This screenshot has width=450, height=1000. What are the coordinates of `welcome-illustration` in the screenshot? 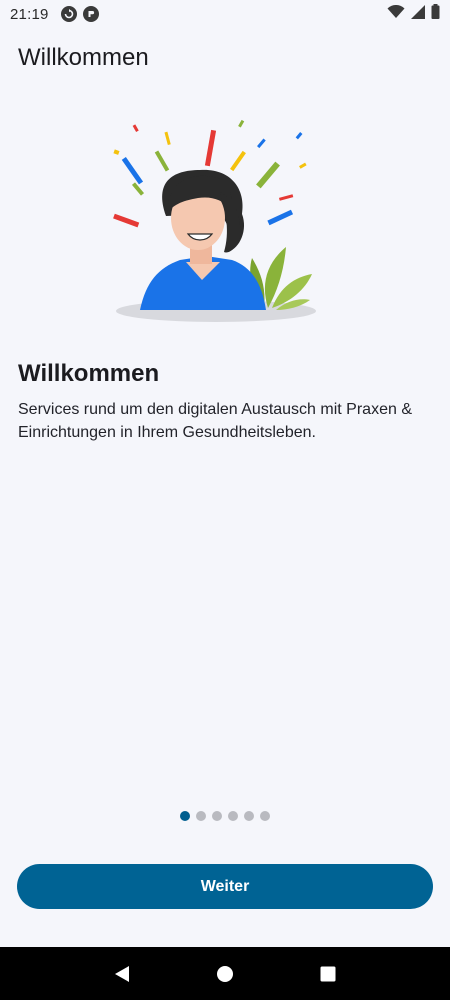 It's located at (215, 222).